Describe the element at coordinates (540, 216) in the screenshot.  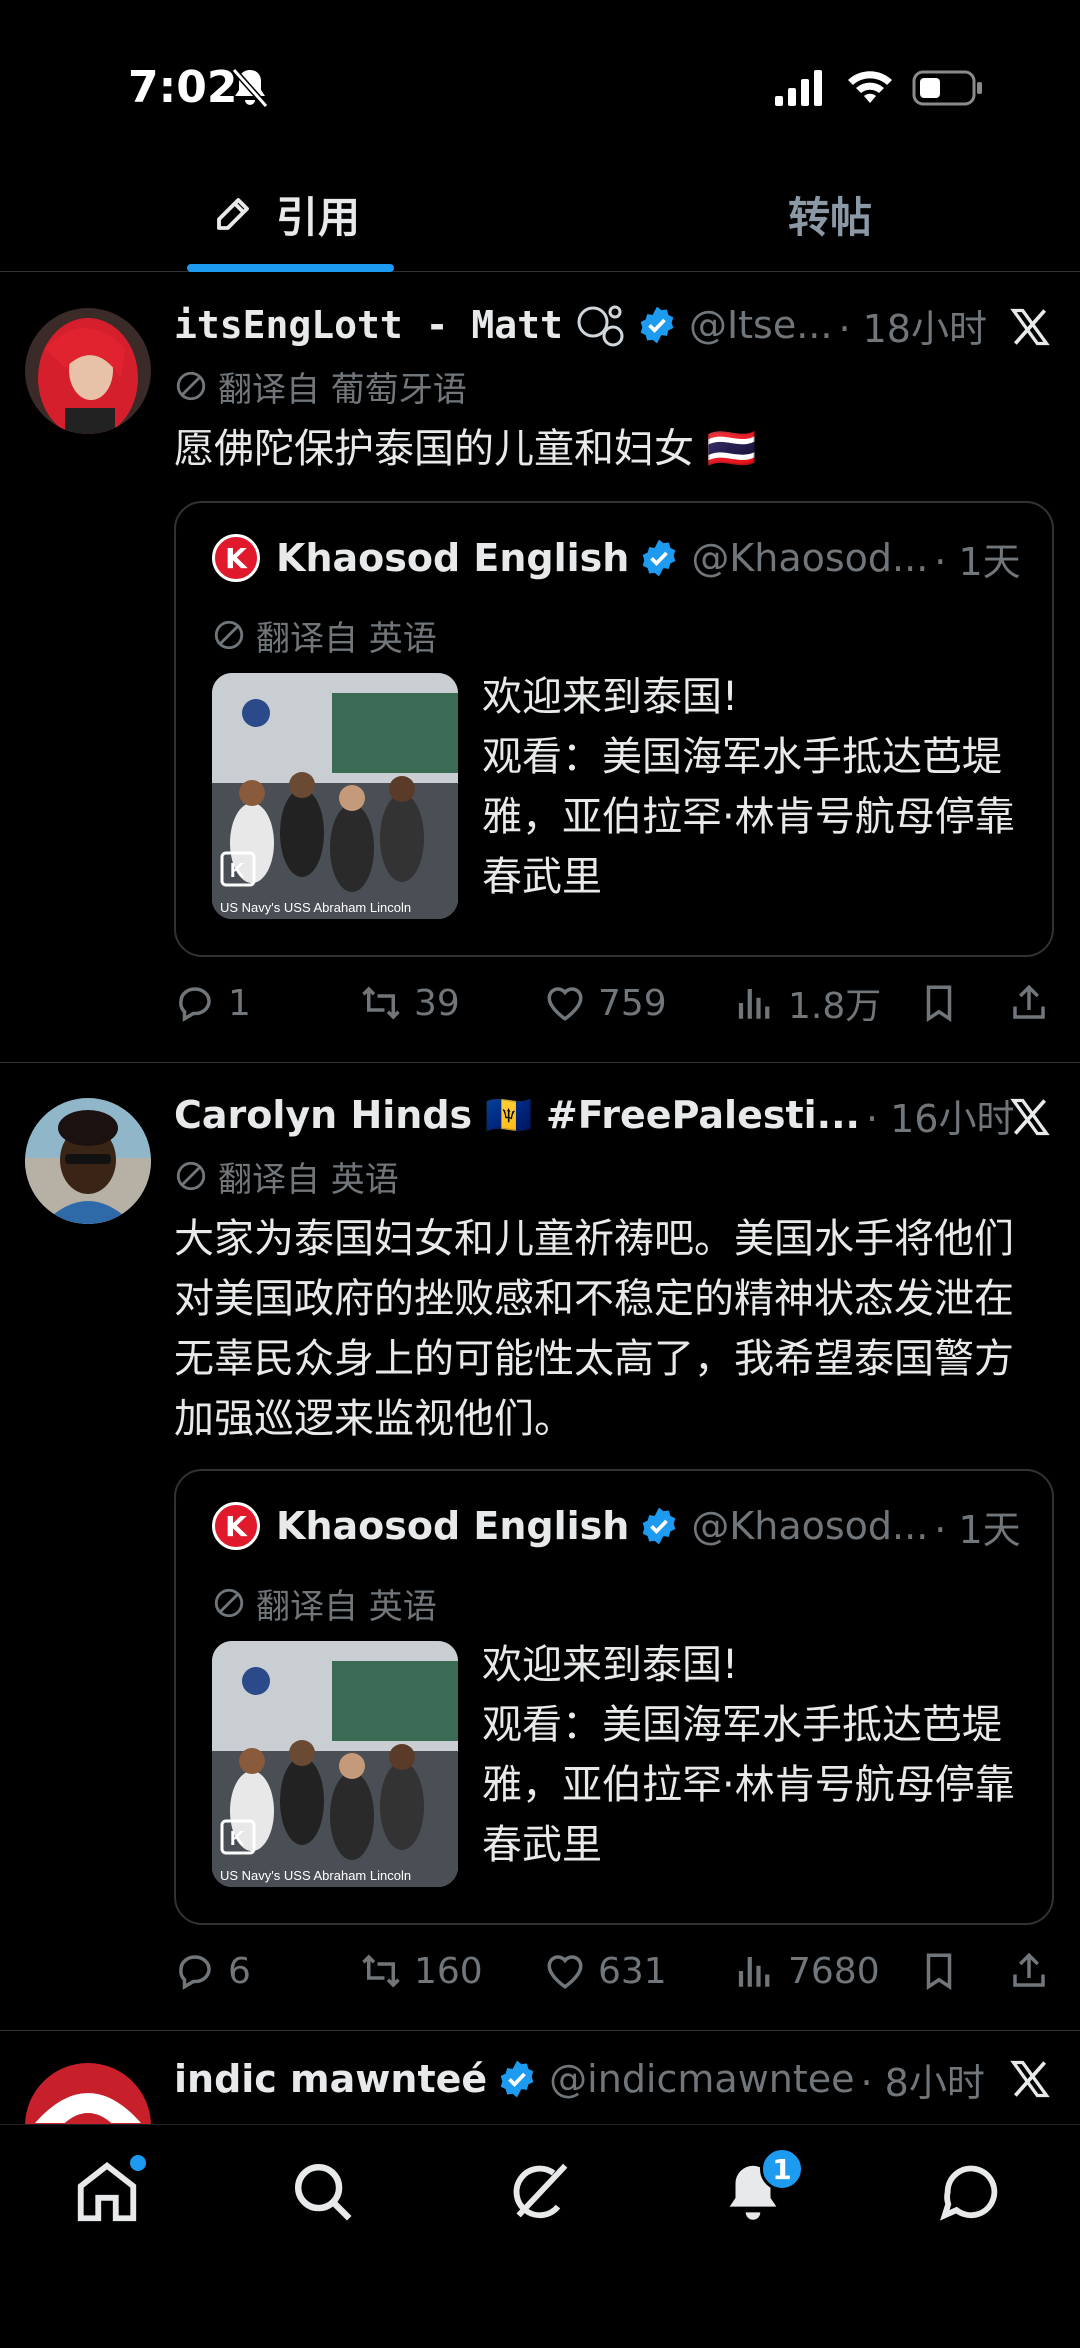
I see `tab-bar: 引用 转帖` at that location.